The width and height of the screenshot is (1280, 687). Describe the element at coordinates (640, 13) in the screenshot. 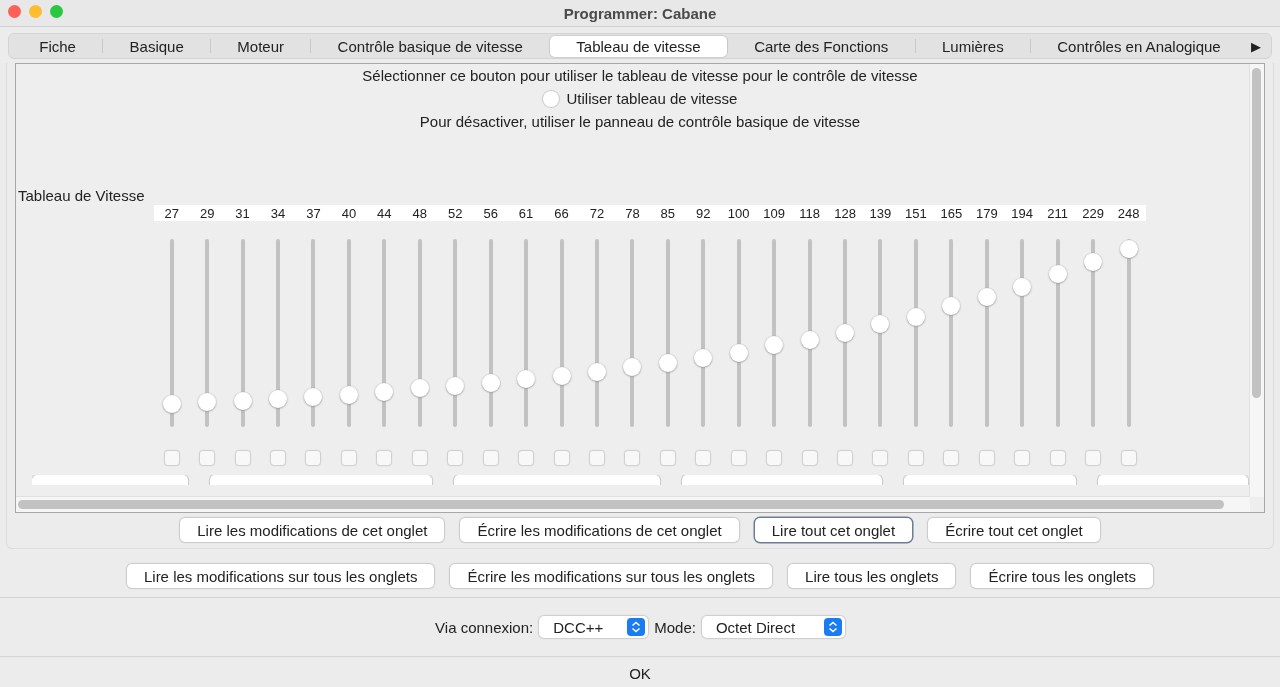

I see `window-title: Programmer: Cabane` at that location.